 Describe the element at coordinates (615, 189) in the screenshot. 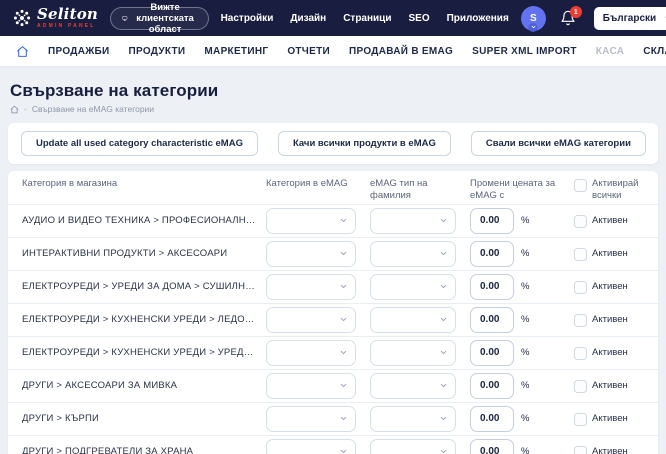

I see `activate-all-label: Активирай всички` at that location.